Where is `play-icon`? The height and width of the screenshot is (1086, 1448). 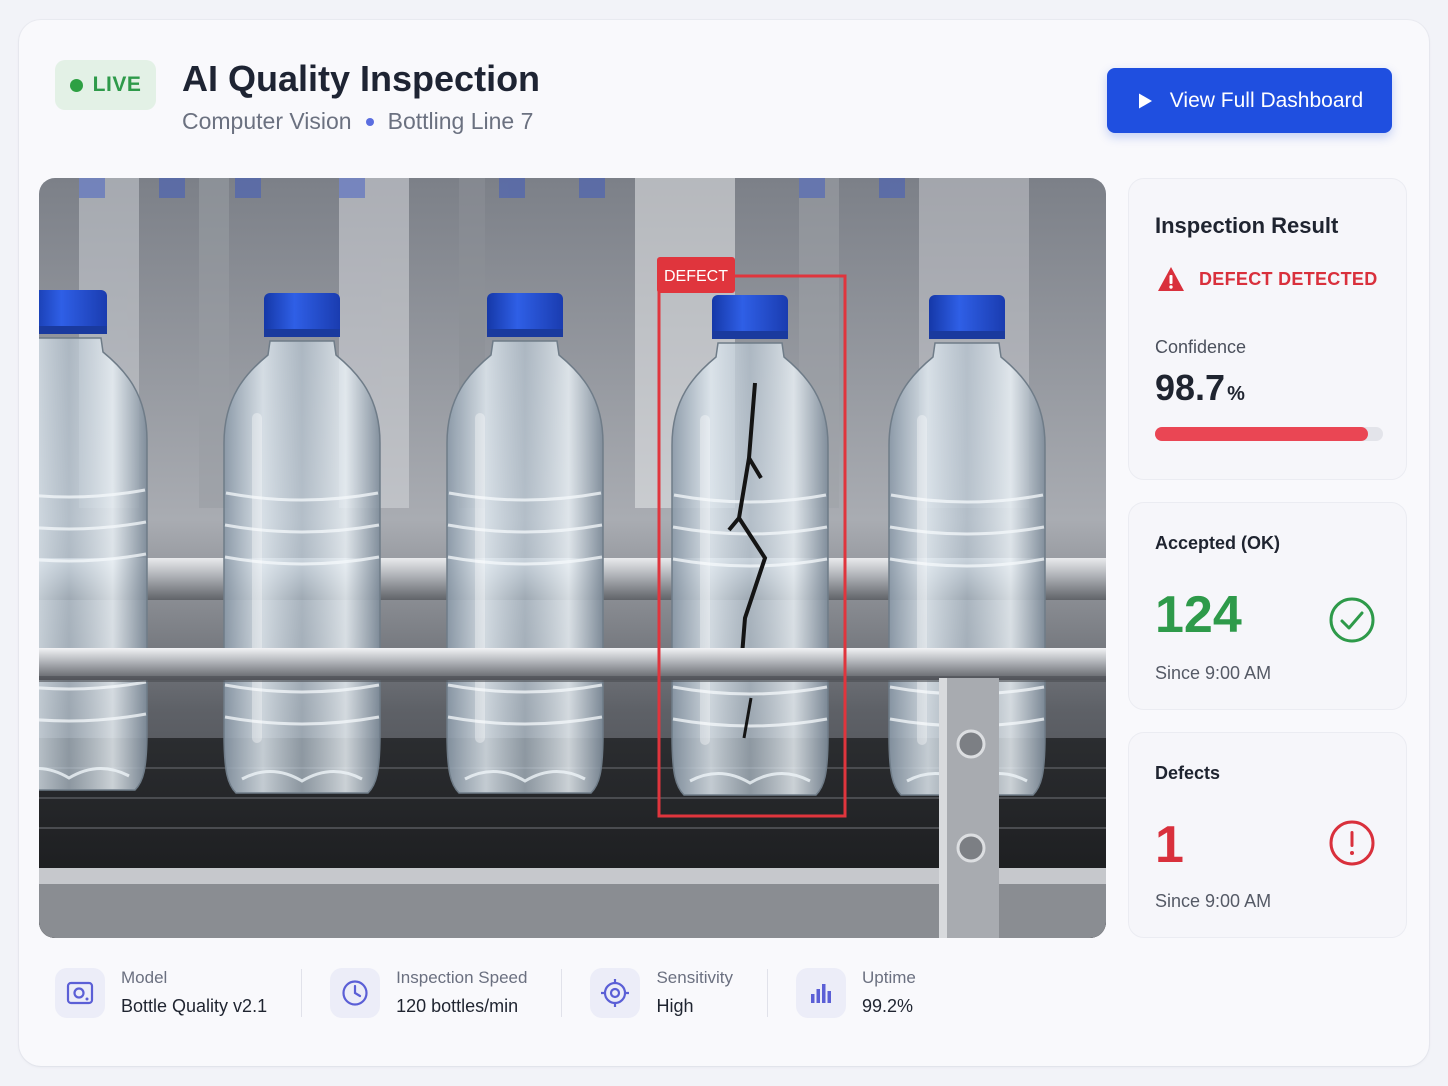 play-icon is located at coordinates (1145, 100).